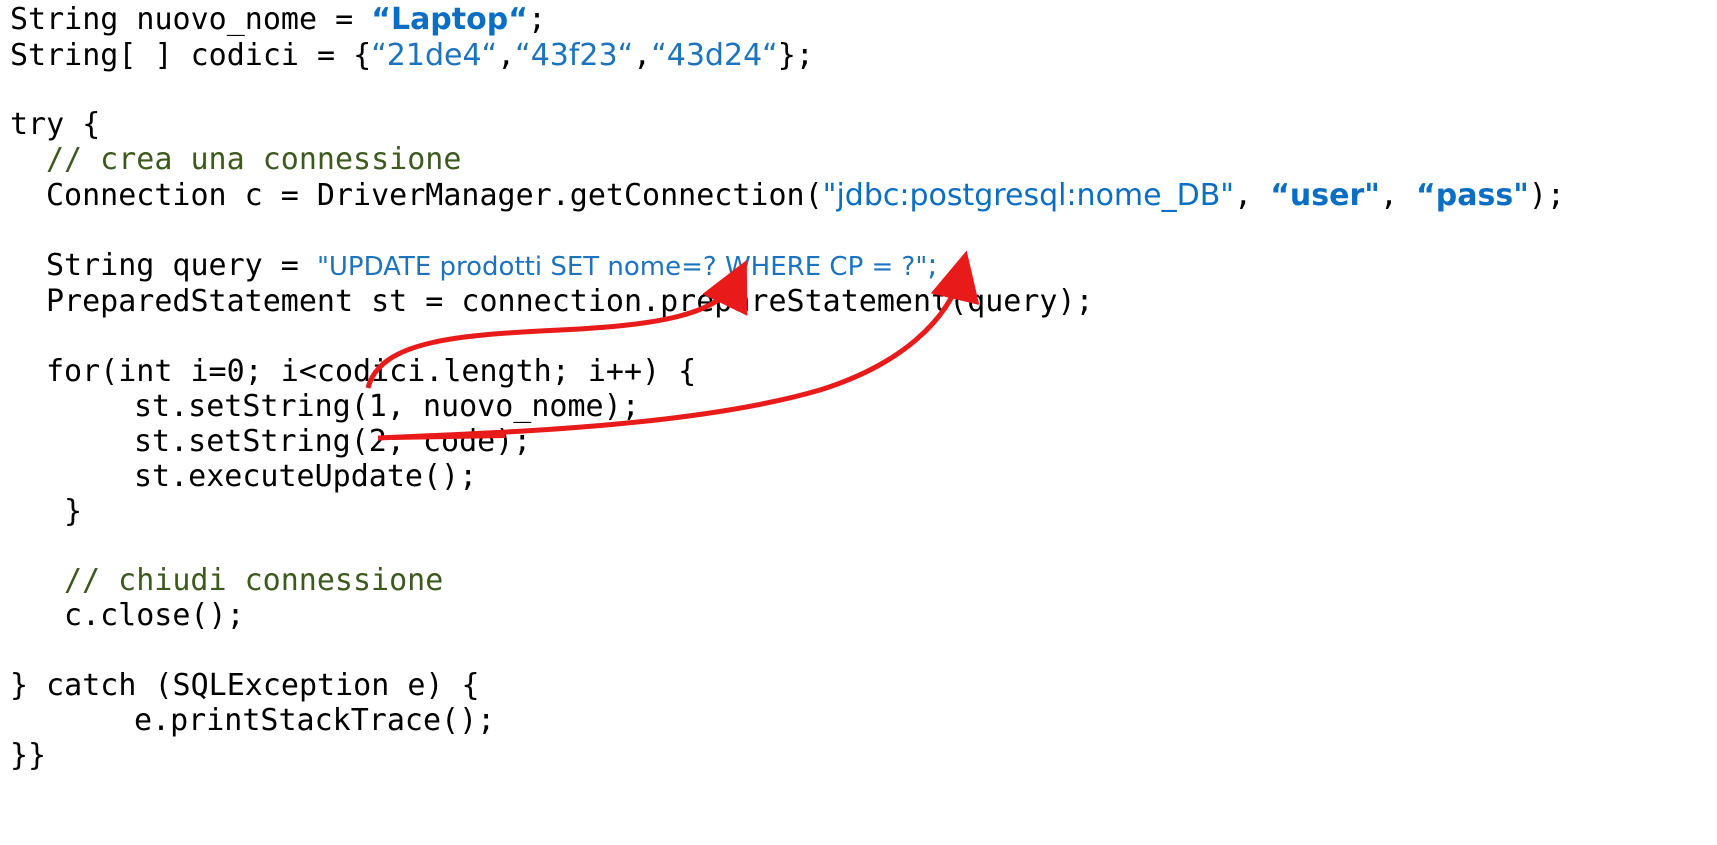  Describe the element at coordinates (387, 406) in the screenshot. I see `code-line-setstring-1: st.setString(1, nuovo_nome);` at that location.